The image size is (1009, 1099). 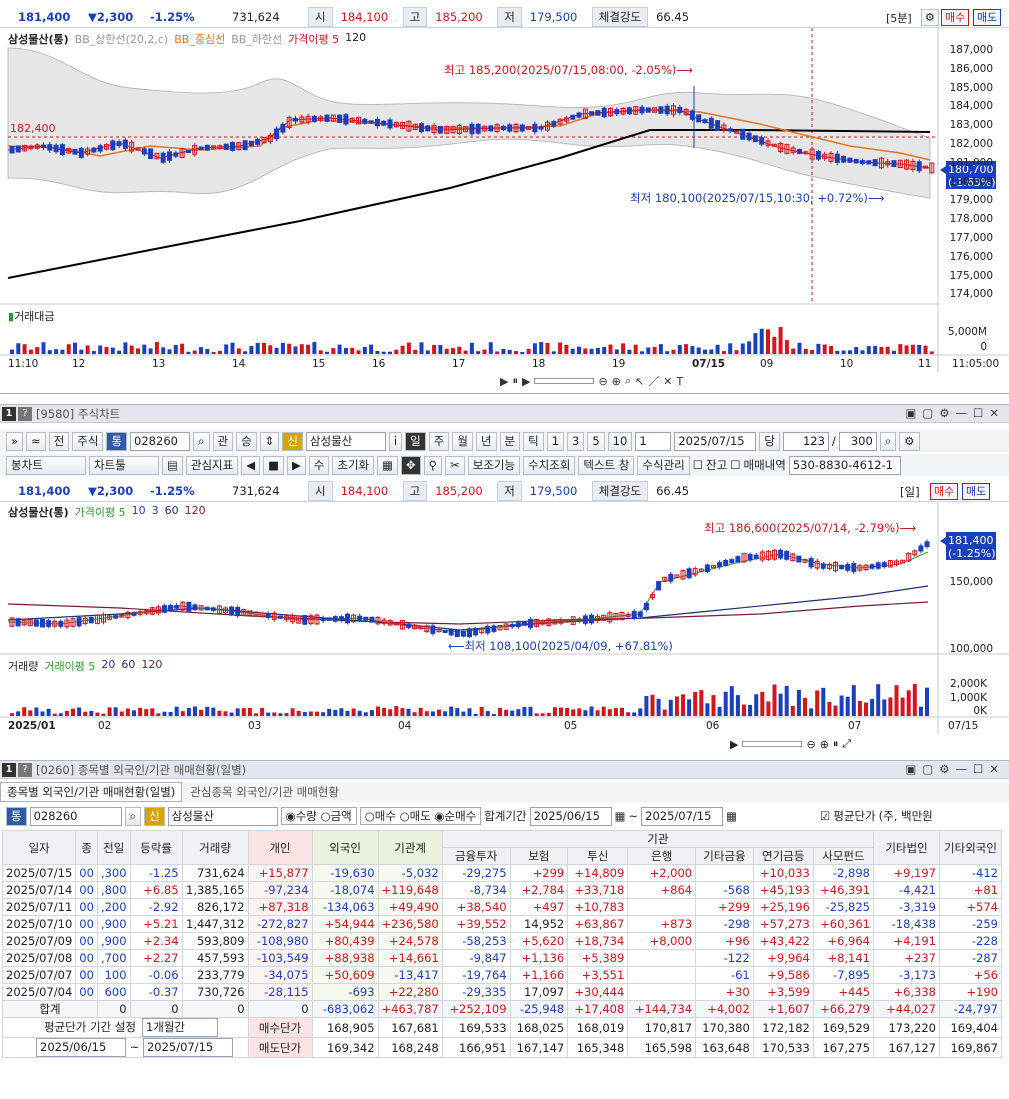 I want to click on interval-10: 10, so click(x=620, y=441).